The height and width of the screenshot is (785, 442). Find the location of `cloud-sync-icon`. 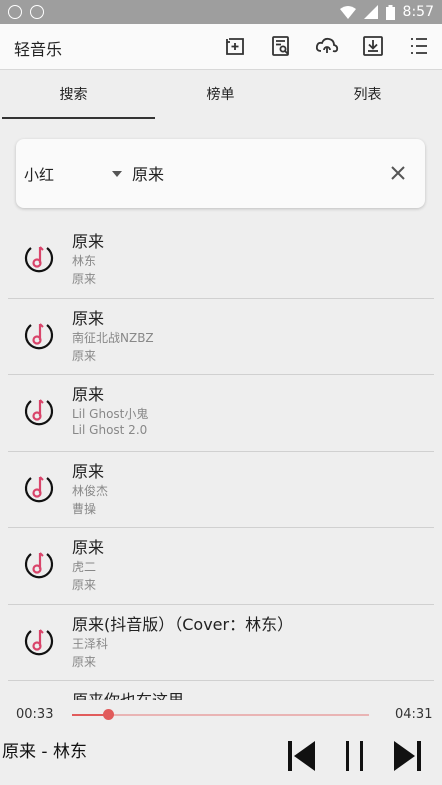

cloud-sync-icon is located at coordinates (327, 45).